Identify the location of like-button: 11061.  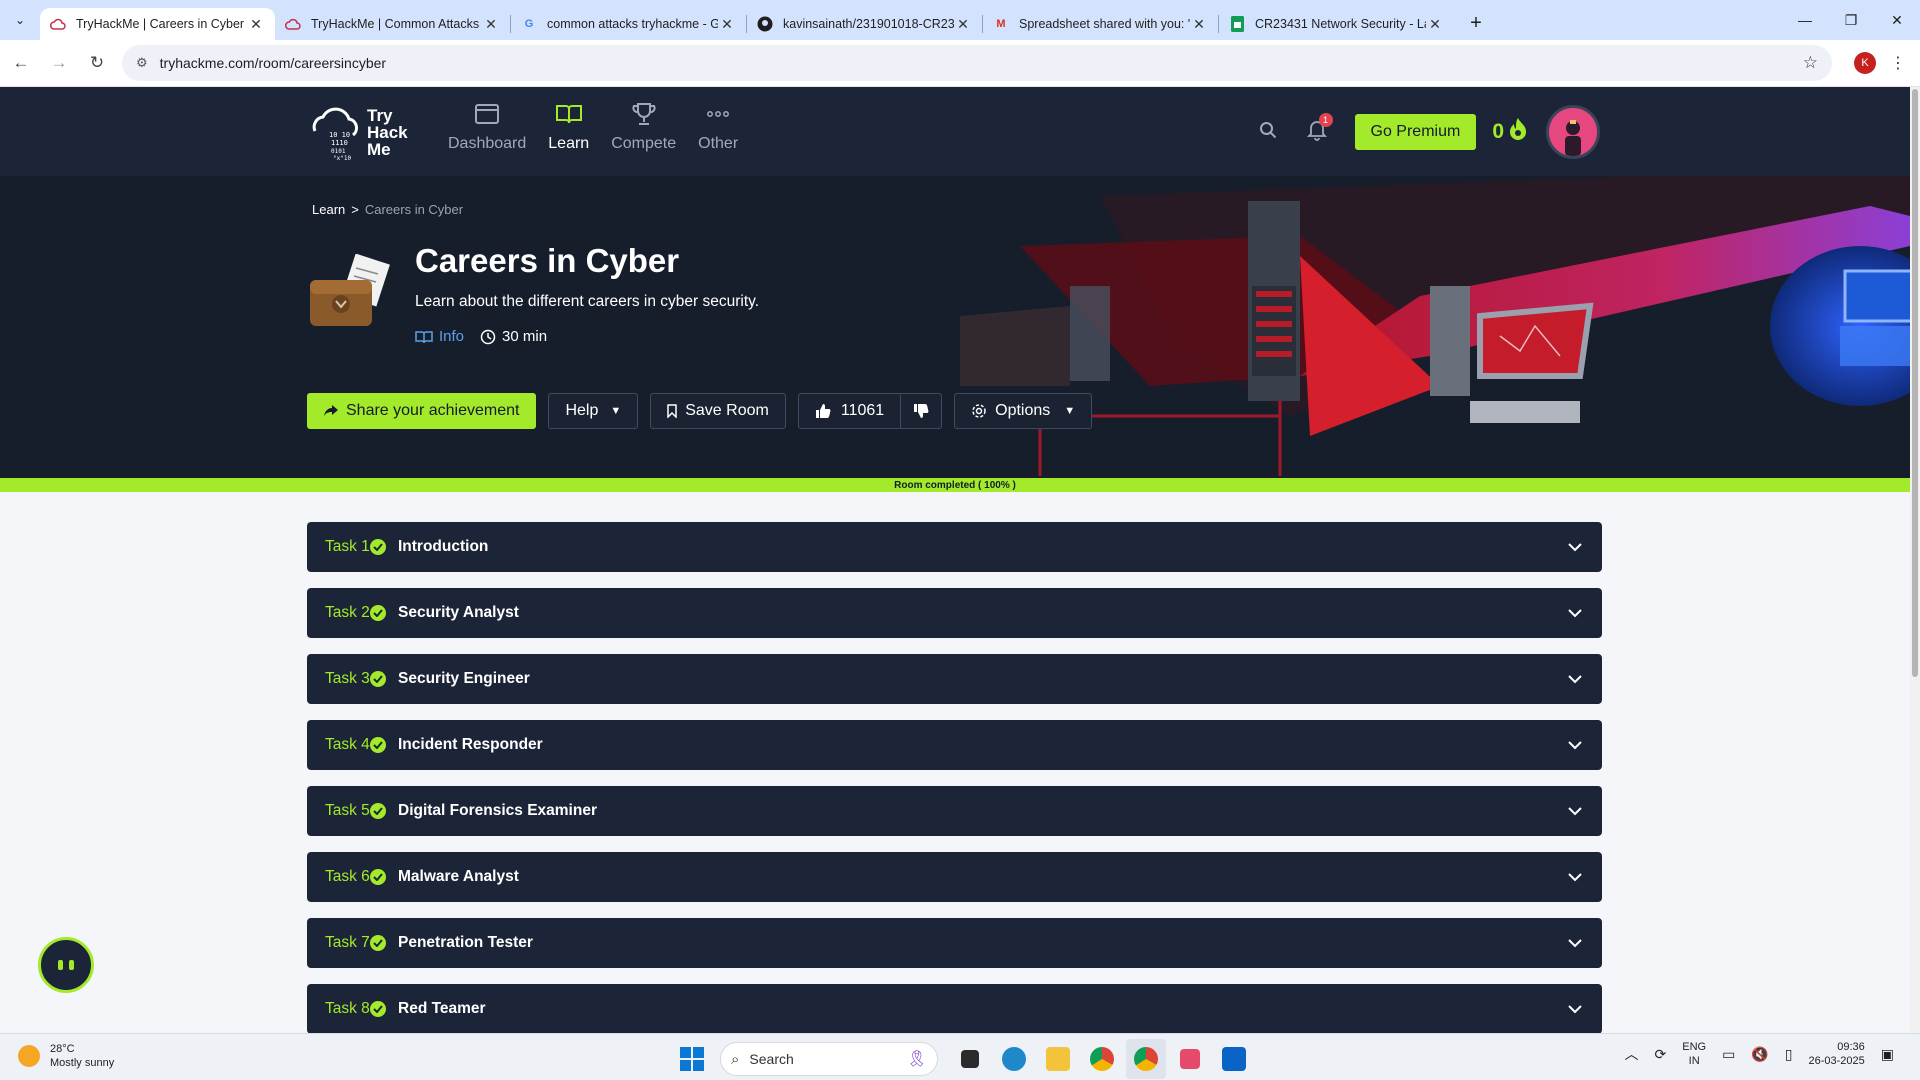
(850, 411).